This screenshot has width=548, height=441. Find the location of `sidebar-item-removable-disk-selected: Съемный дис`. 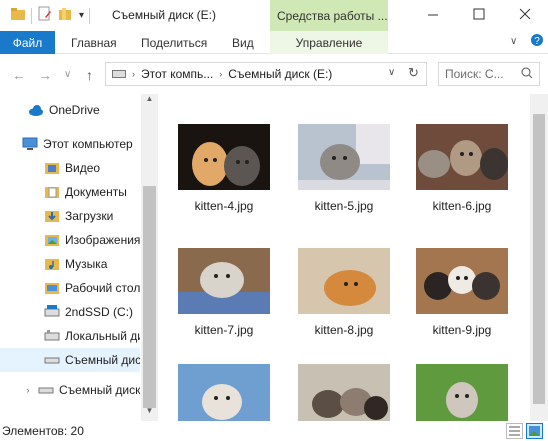

sidebar-item-removable-disk-selected: Съемный дис is located at coordinates (70, 360).